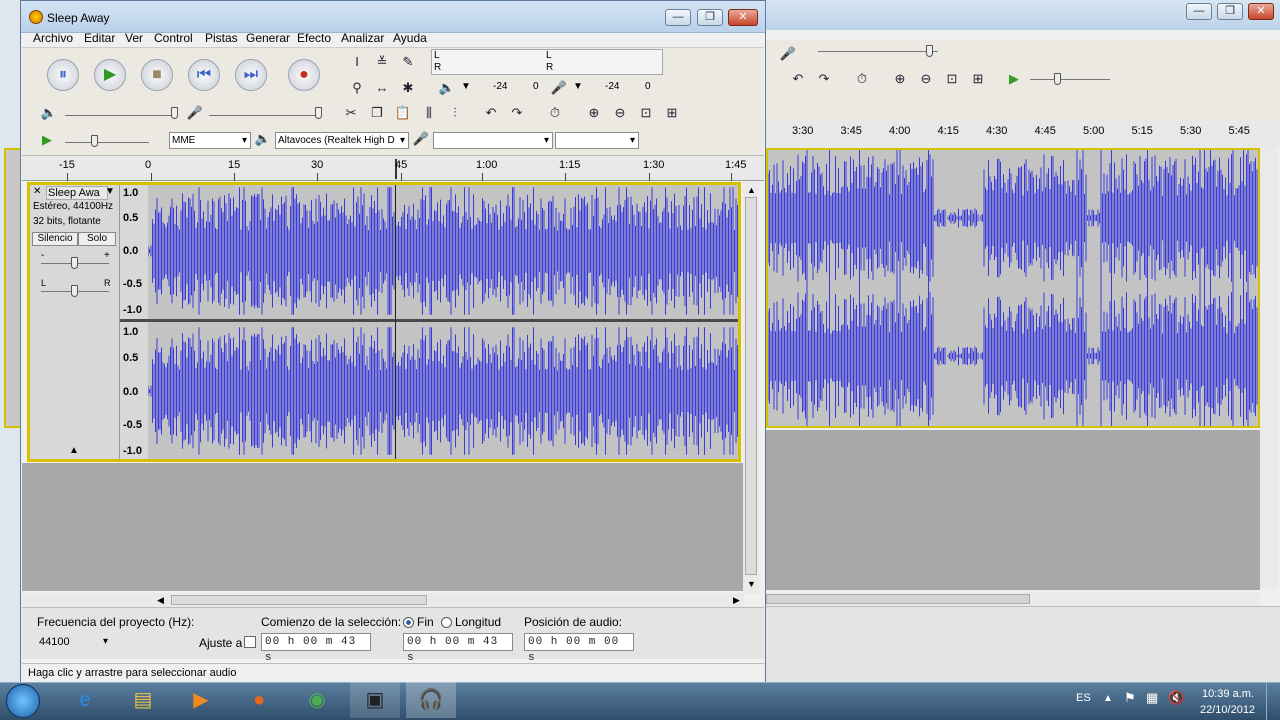  What do you see at coordinates (314, 38) in the screenshot?
I see `menu-efecto: Efecto` at bounding box center [314, 38].